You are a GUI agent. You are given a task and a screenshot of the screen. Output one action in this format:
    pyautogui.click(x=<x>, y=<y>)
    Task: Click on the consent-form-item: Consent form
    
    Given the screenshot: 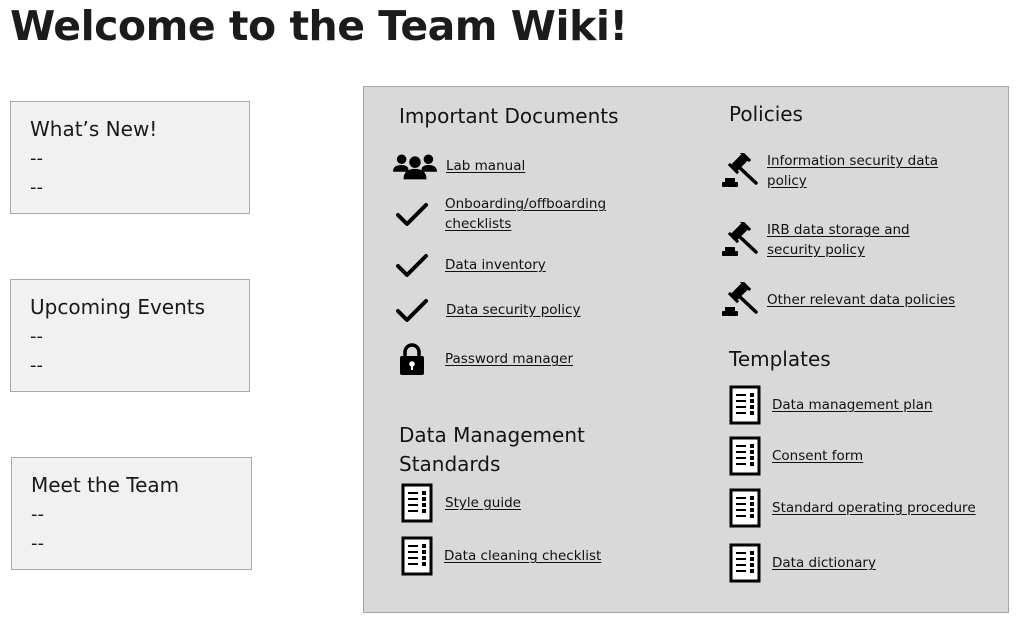 What is the action you would take?
    pyautogui.click(x=795, y=456)
    